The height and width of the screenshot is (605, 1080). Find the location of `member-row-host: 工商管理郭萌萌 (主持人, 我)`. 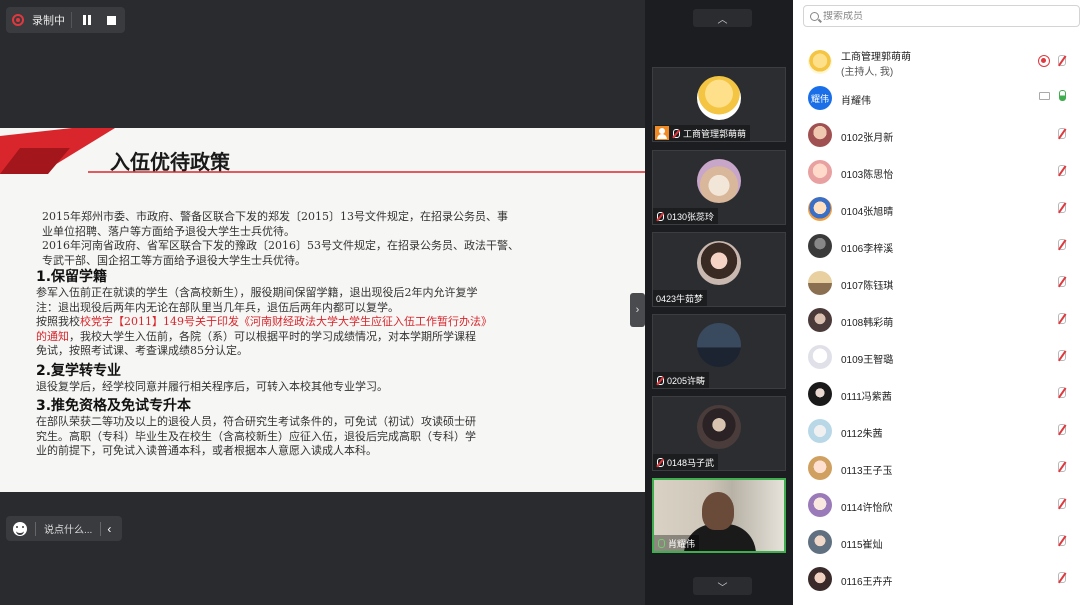

member-row-host: 工商管理郭萌萌 (主持人, 我) is located at coordinates (936, 62).